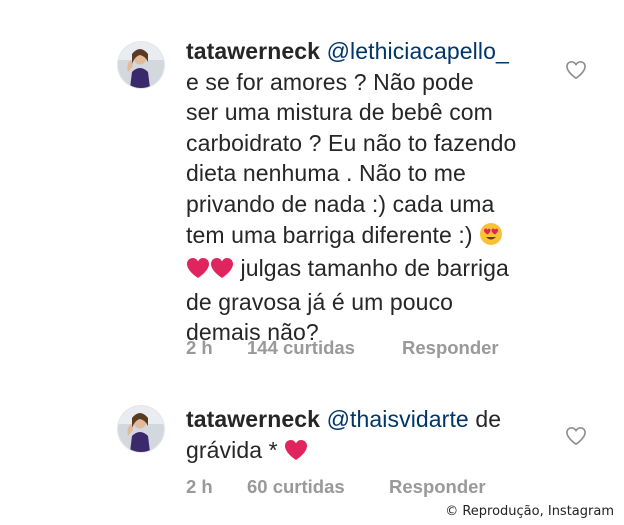 Image resolution: width=624 pixels, height=525 pixels. What do you see at coordinates (330, 81) in the screenshot?
I see `comment-line: e se for amores ? Não pode` at bounding box center [330, 81].